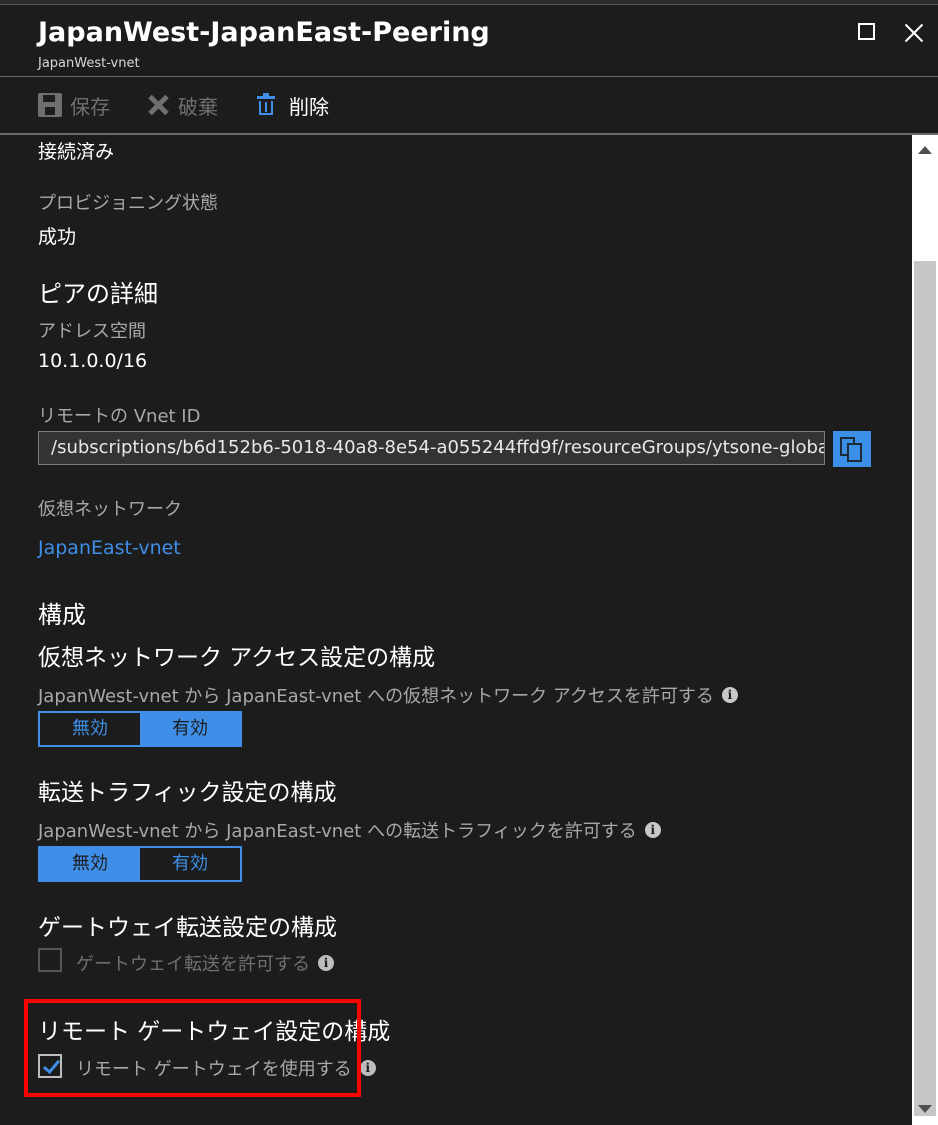 The image size is (938, 1125). I want to click on x-icon, so click(158, 105).